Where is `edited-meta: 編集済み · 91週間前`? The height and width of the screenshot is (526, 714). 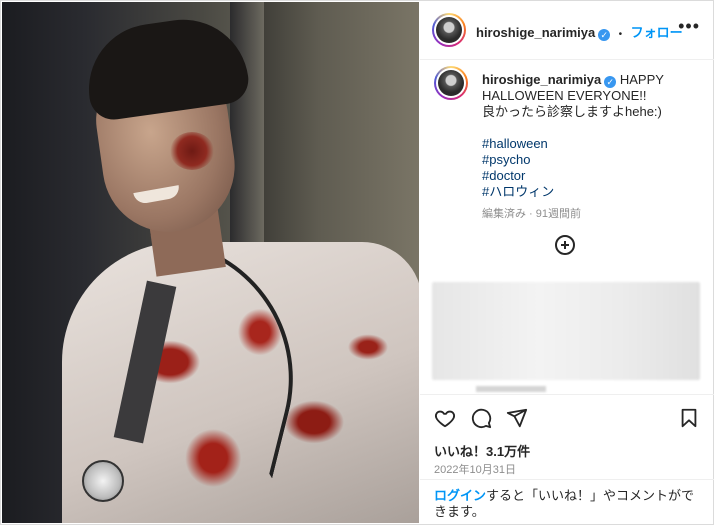
edited-meta: 編集済み · 91週間前 is located at coordinates (532, 214).